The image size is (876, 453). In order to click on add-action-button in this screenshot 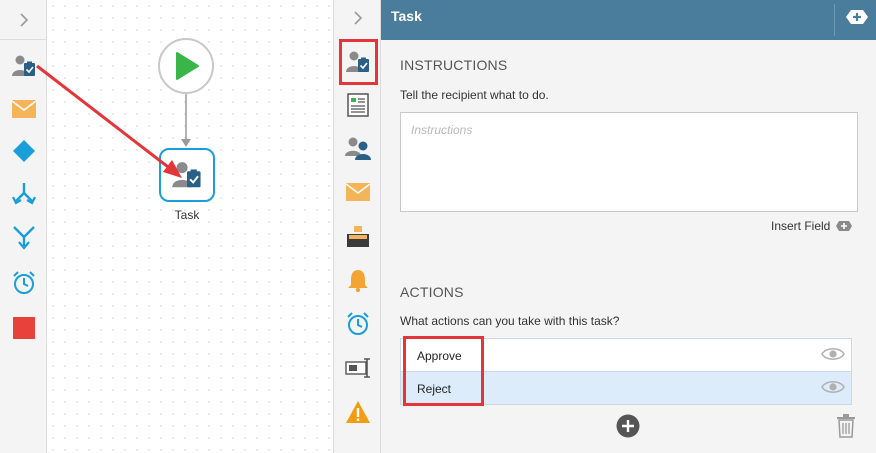, I will do `click(628, 427)`.